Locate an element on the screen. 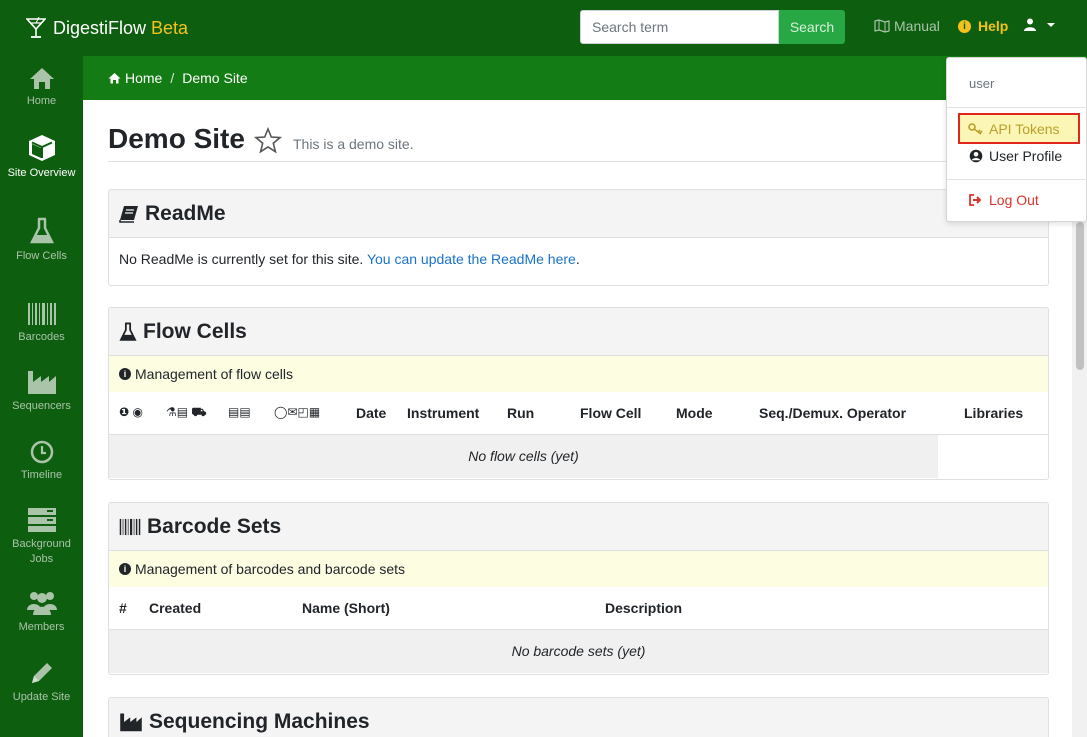 This screenshot has width=1087, height=737. breadcrumb-current: Demo Site is located at coordinates (215, 78).